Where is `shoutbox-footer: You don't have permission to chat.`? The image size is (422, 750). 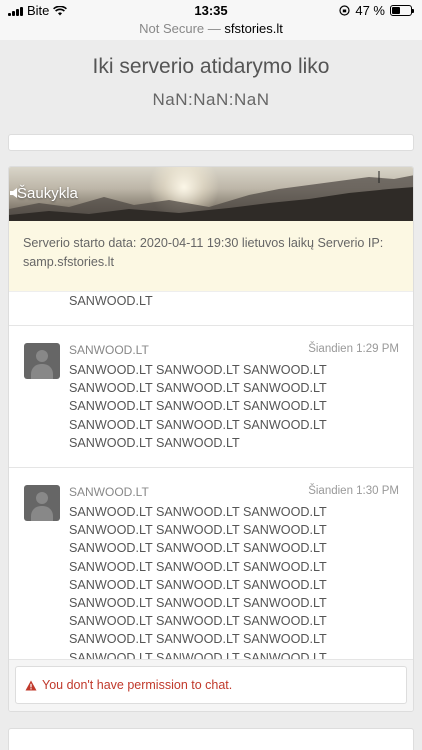
shoutbox-footer: You don't have permission to chat. is located at coordinates (211, 685).